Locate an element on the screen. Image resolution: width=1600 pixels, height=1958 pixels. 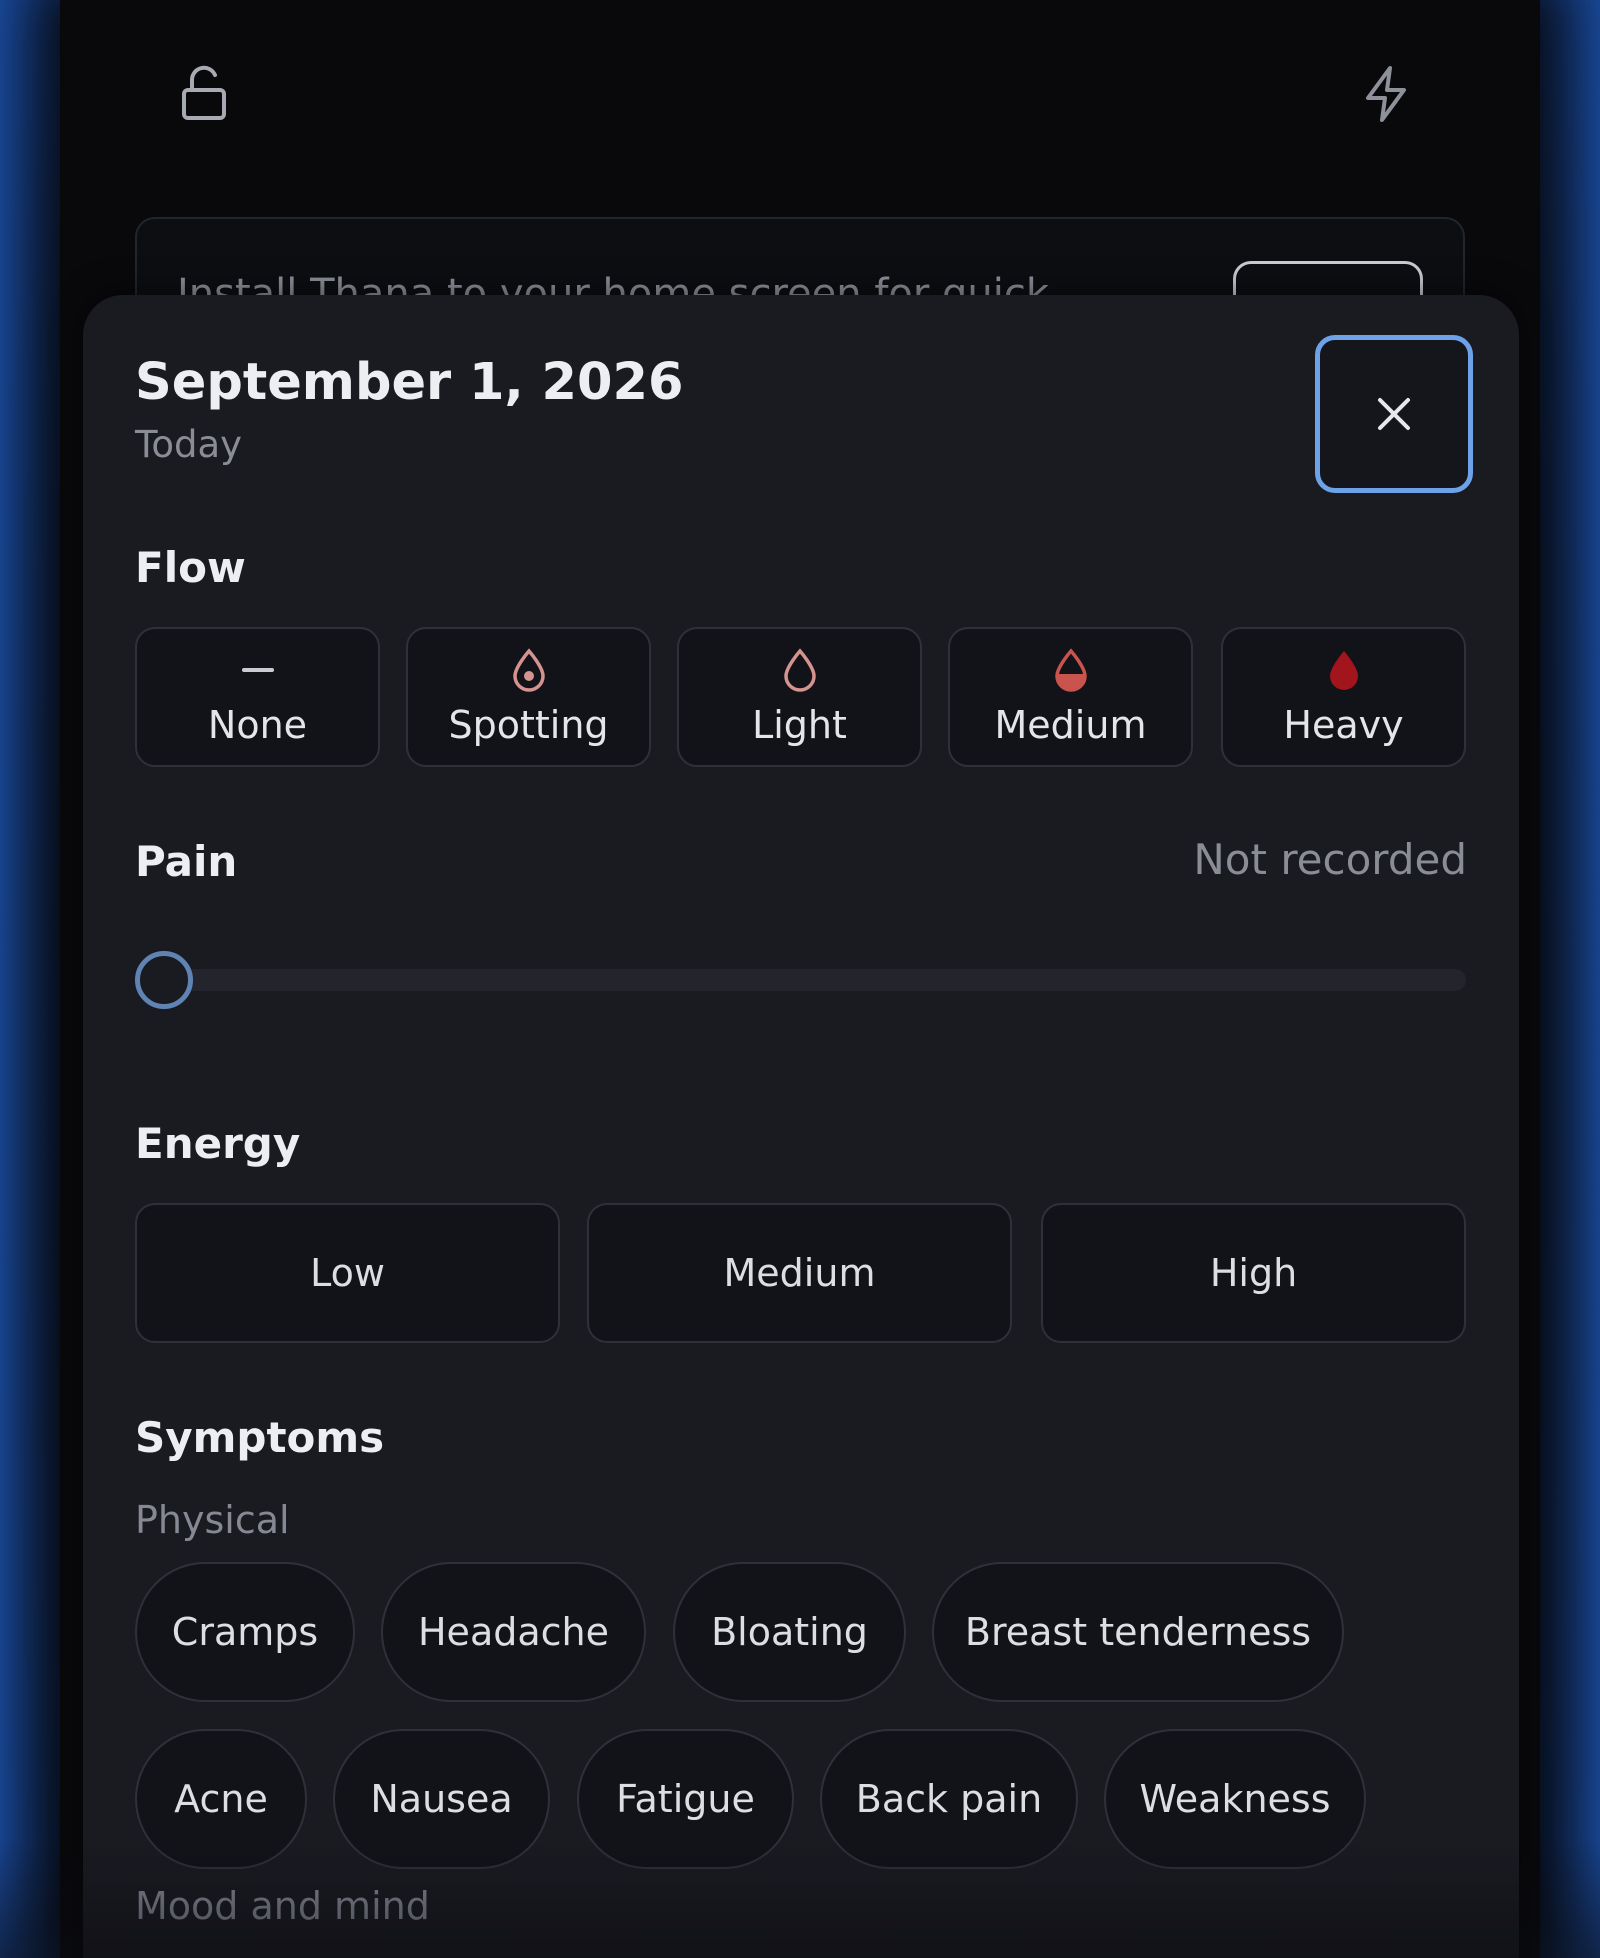
symptom-chip-breast-tenderness: Breast tenderness is located at coordinates (1138, 1632).